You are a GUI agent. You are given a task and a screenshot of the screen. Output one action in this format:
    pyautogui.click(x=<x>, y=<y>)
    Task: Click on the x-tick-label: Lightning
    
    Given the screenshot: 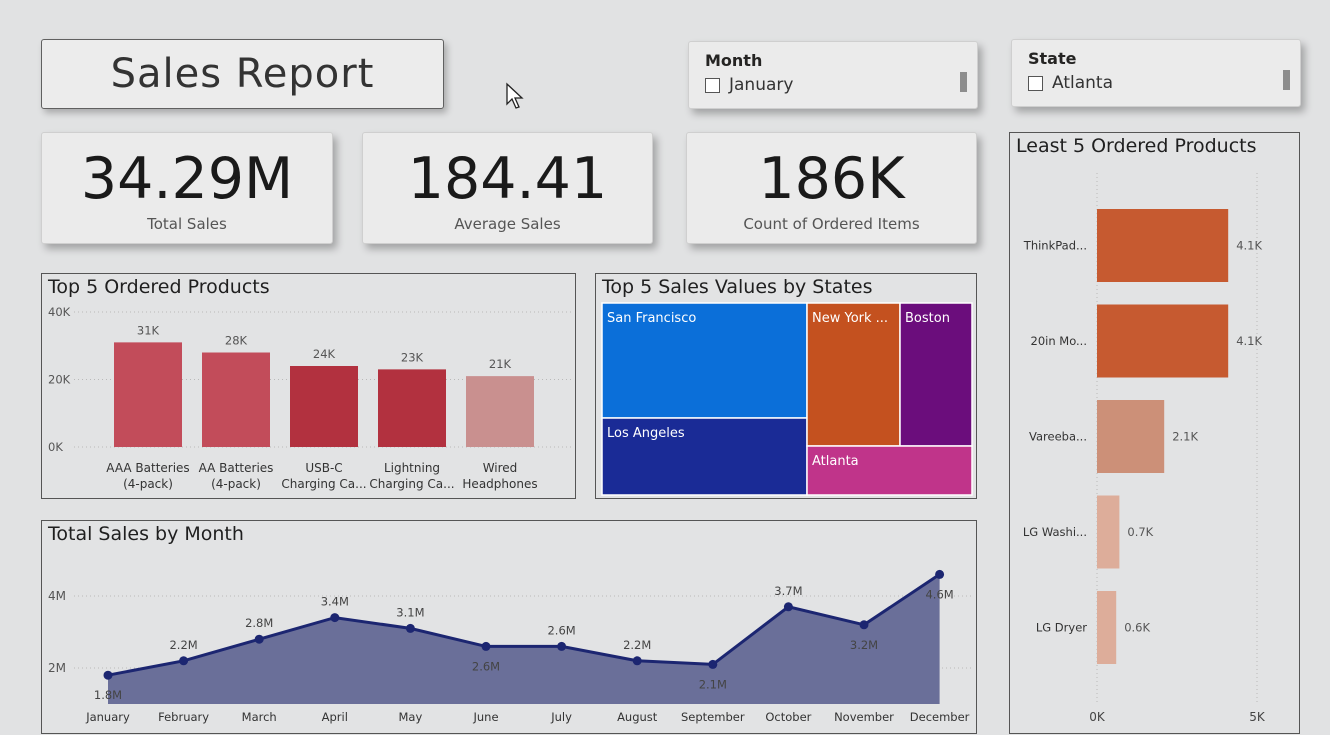 What is the action you would take?
    pyautogui.click(x=412, y=468)
    